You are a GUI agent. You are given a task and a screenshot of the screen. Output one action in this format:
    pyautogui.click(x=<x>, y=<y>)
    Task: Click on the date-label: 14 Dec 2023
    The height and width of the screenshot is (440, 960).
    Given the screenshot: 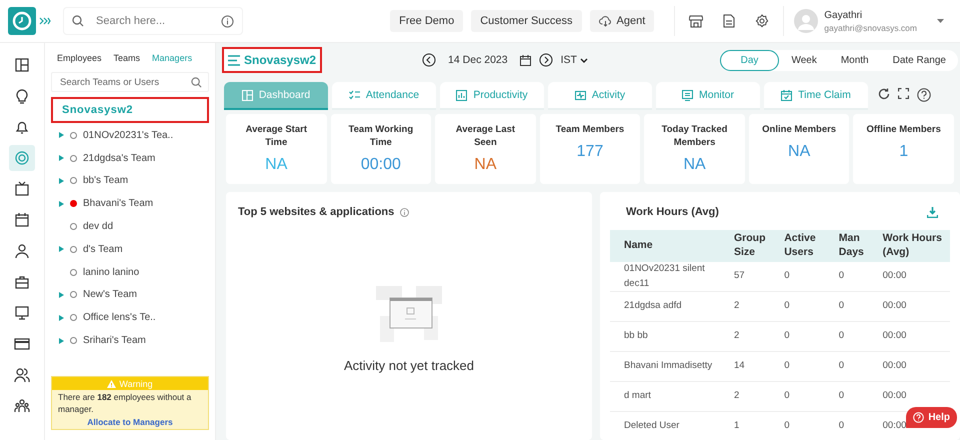 What is the action you would take?
    pyautogui.click(x=478, y=60)
    